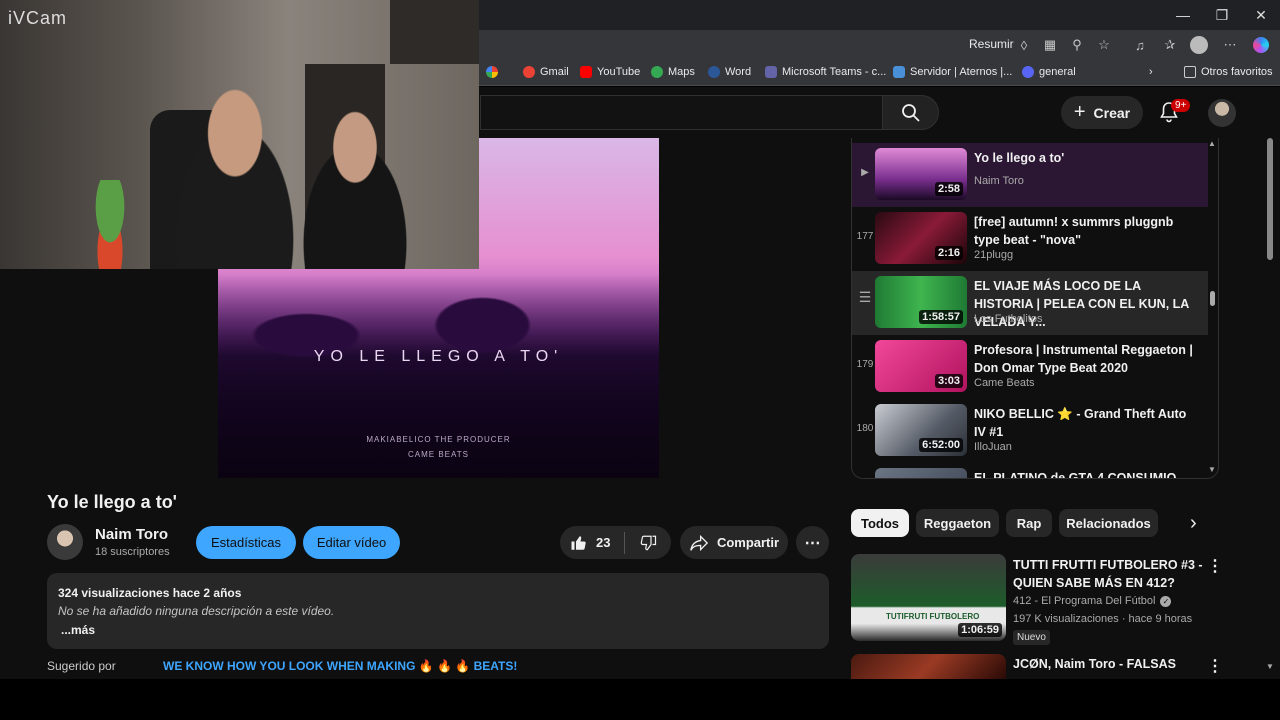 The image size is (1280, 720). I want to click on playlist-item-channel: Los Futbolitos, so click(1008, 319).